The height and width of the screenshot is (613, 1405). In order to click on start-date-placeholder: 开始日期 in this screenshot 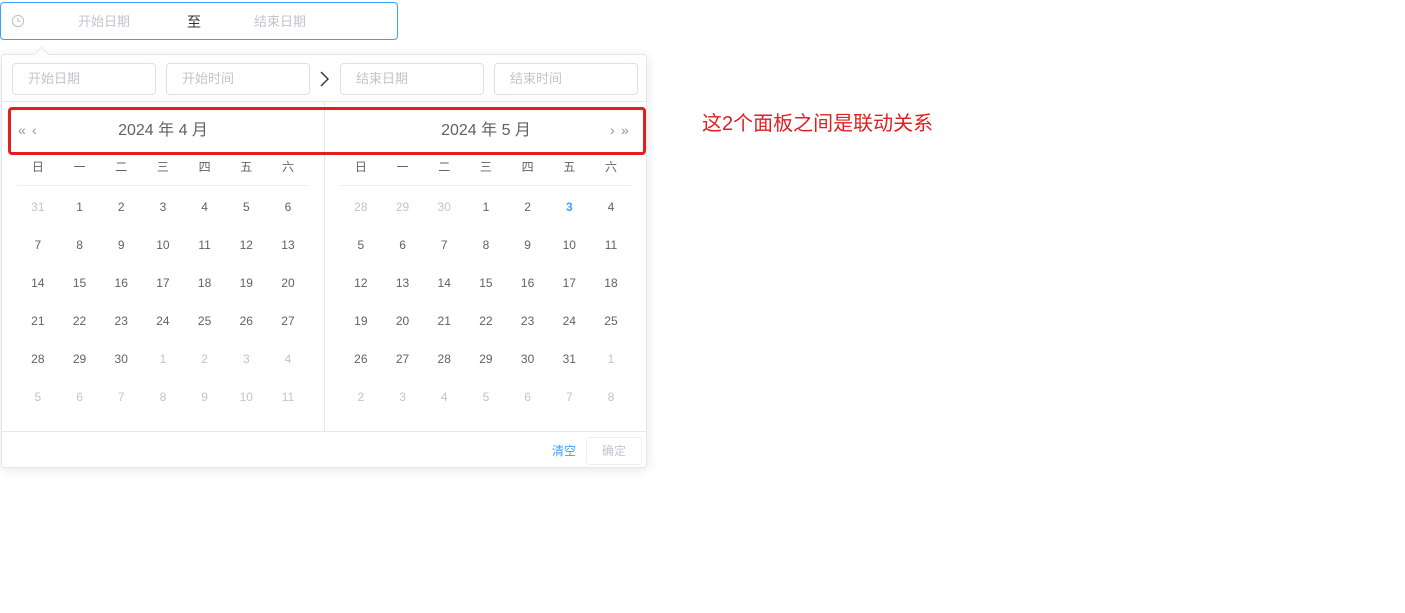, I will do `click(104, 22)`.